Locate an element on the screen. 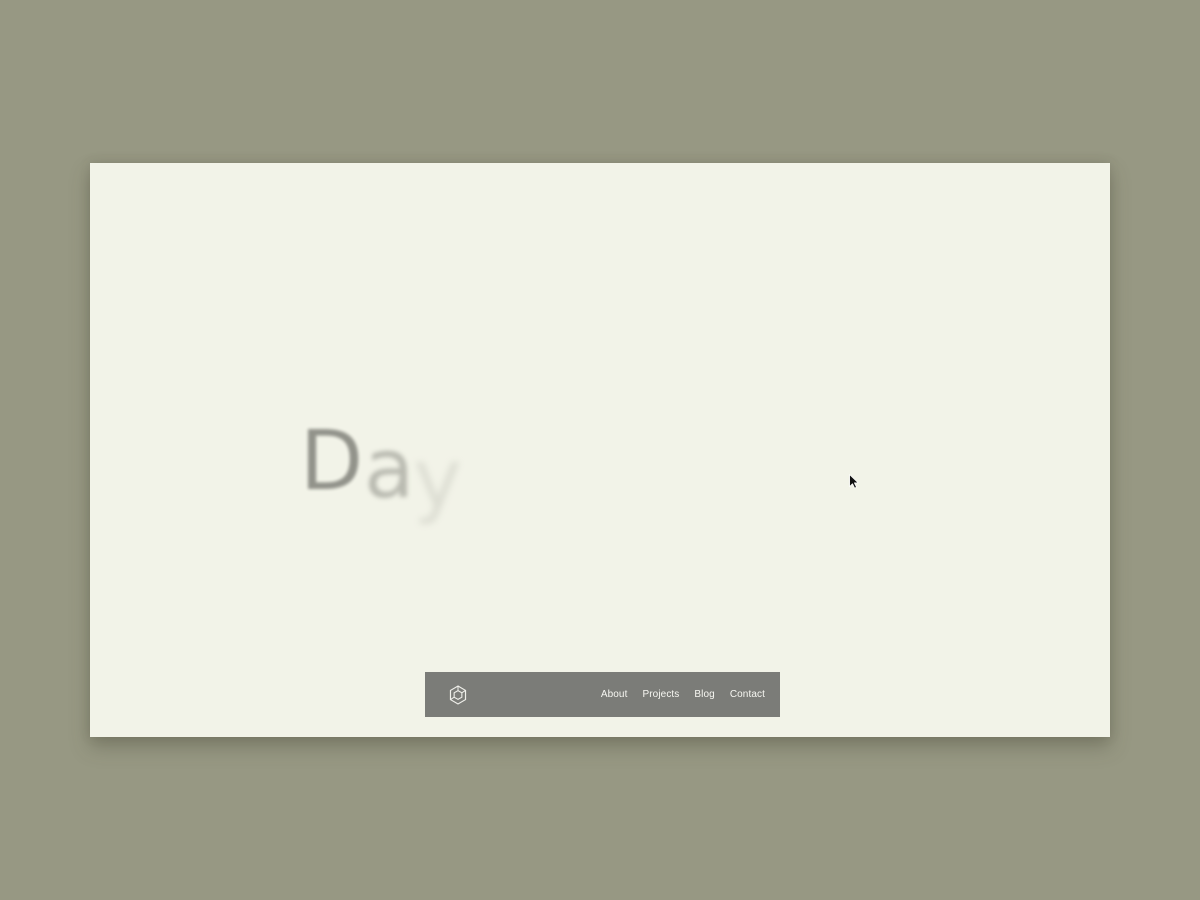 The height and width of the screenshot is (900, 1200). bottom-navigation-bar: About Projects Blog Contact is located at coordinates (602, 694).